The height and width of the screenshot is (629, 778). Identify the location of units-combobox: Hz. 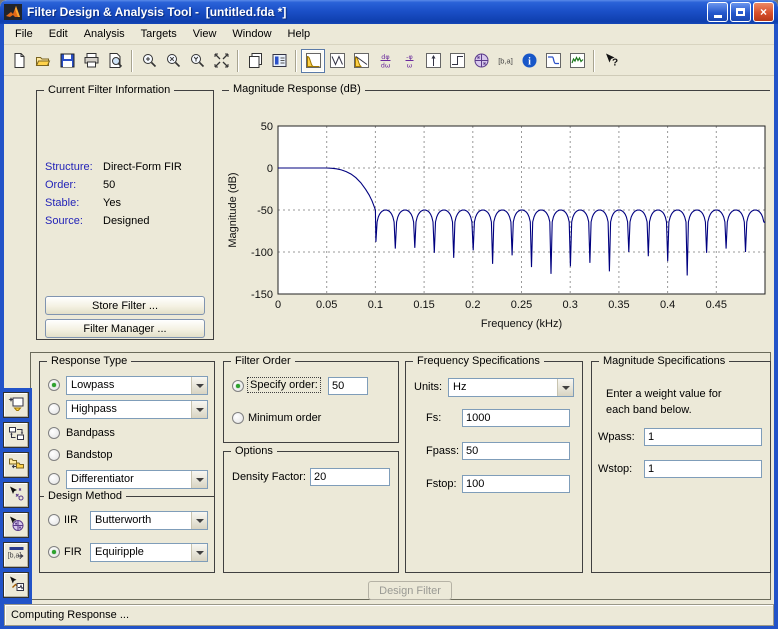
(511, 387).